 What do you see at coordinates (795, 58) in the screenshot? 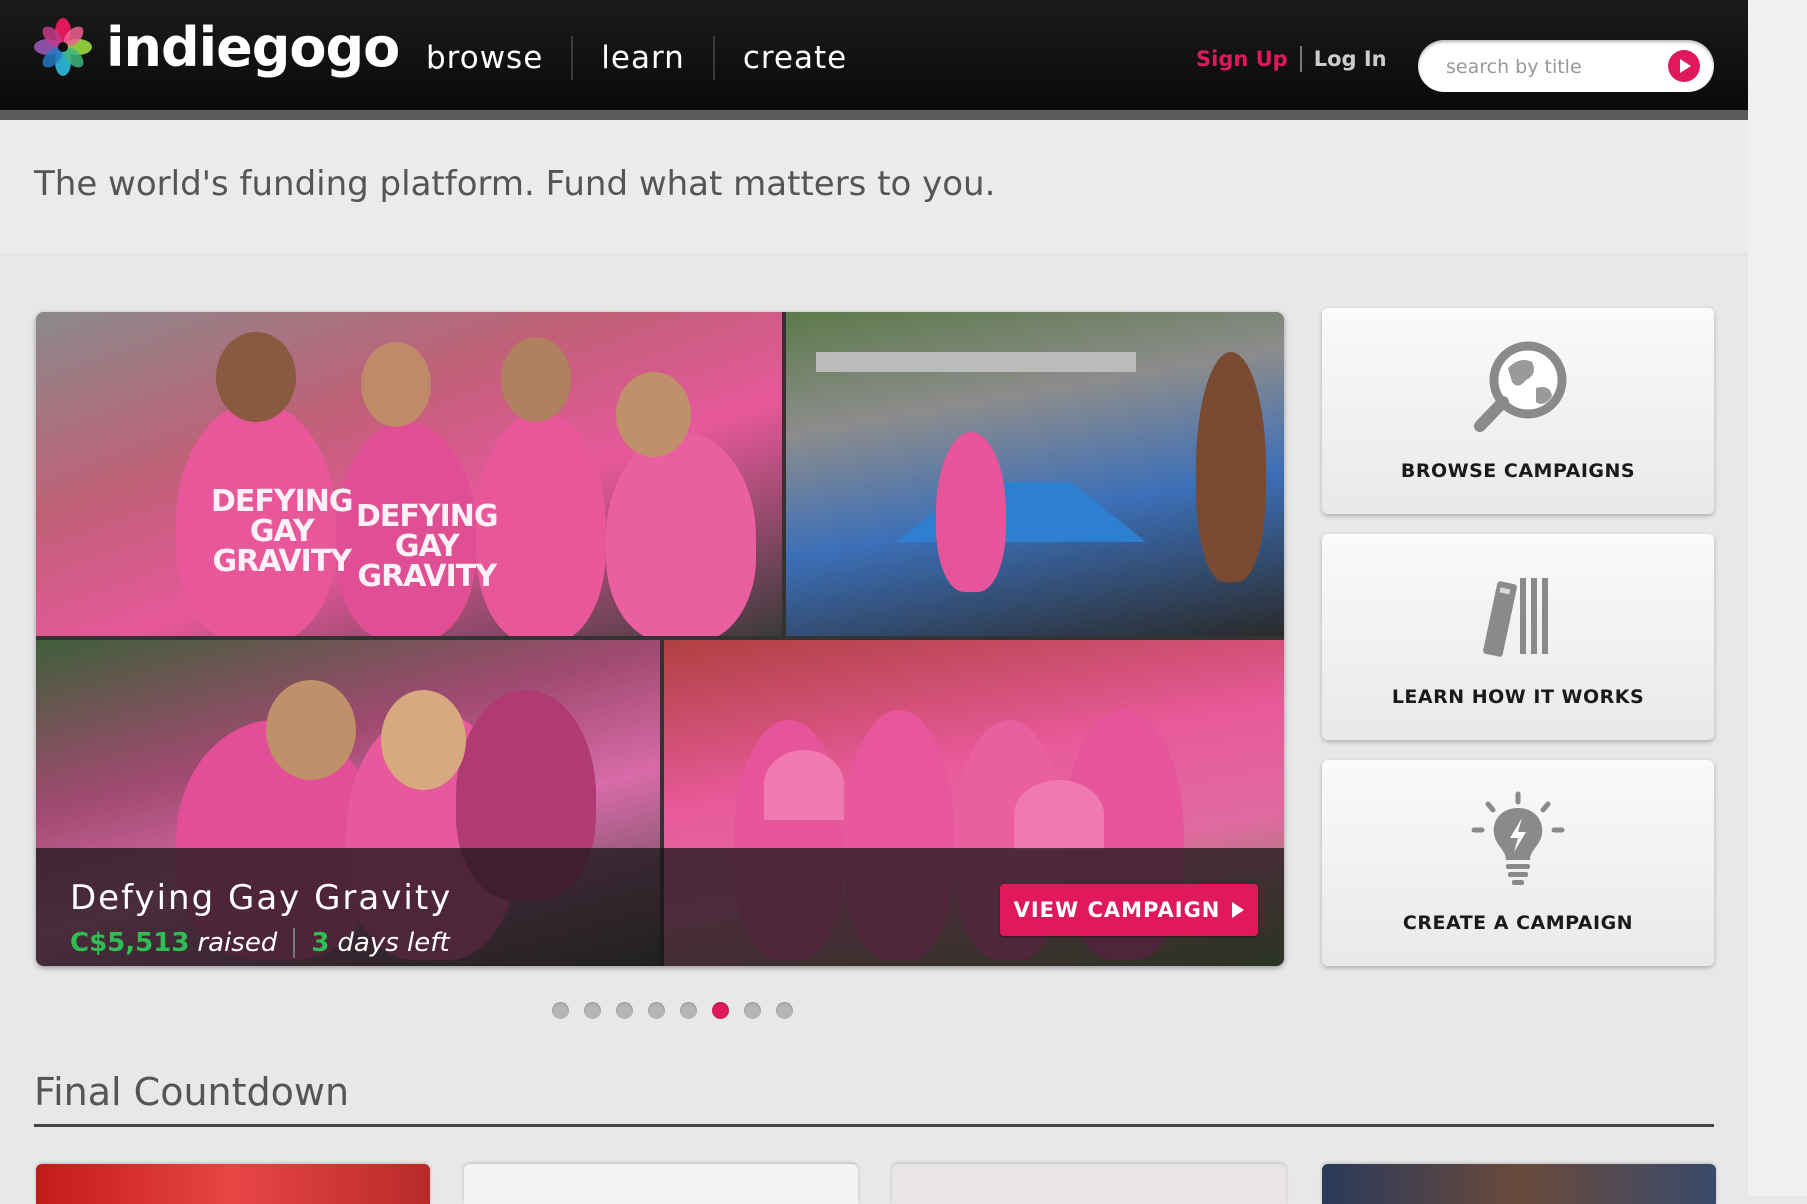
I see `nav-create: create` at bounding box center [795, 58].